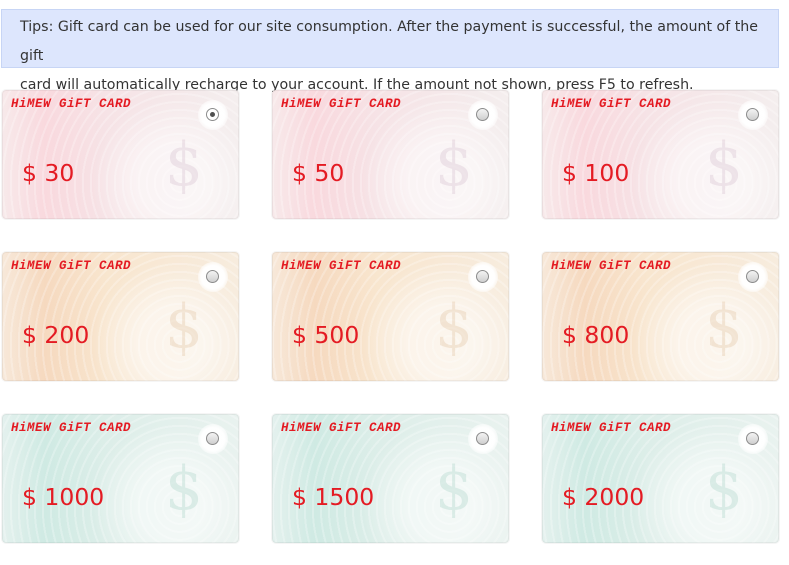 The image size is (789, 565). Describe the element at coordinates (660, 154) in the screenshot. I see `gift-card-100: $ HiMEW GiFT CARD $ 100` at that location.